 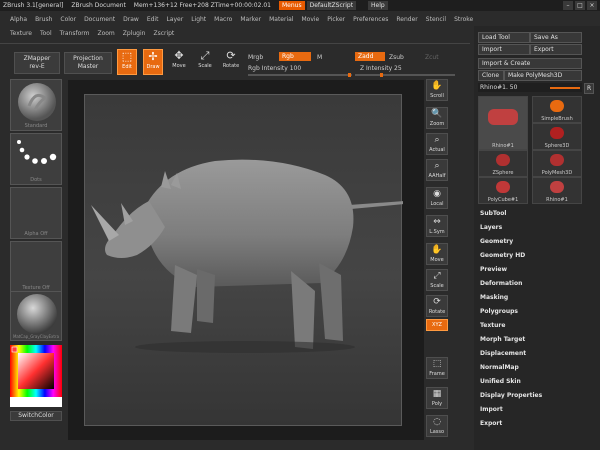 I want to click on menu-stroke: Stroke, so click(x=463, y=19).